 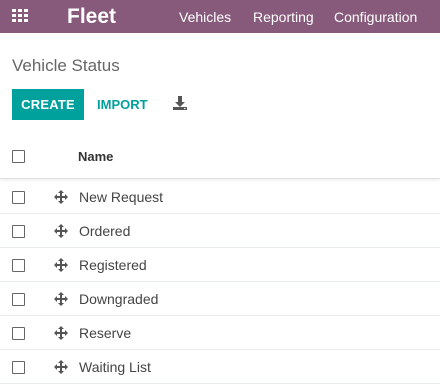 I want to click on create-button: CREATE, so click(x=48, y=104).